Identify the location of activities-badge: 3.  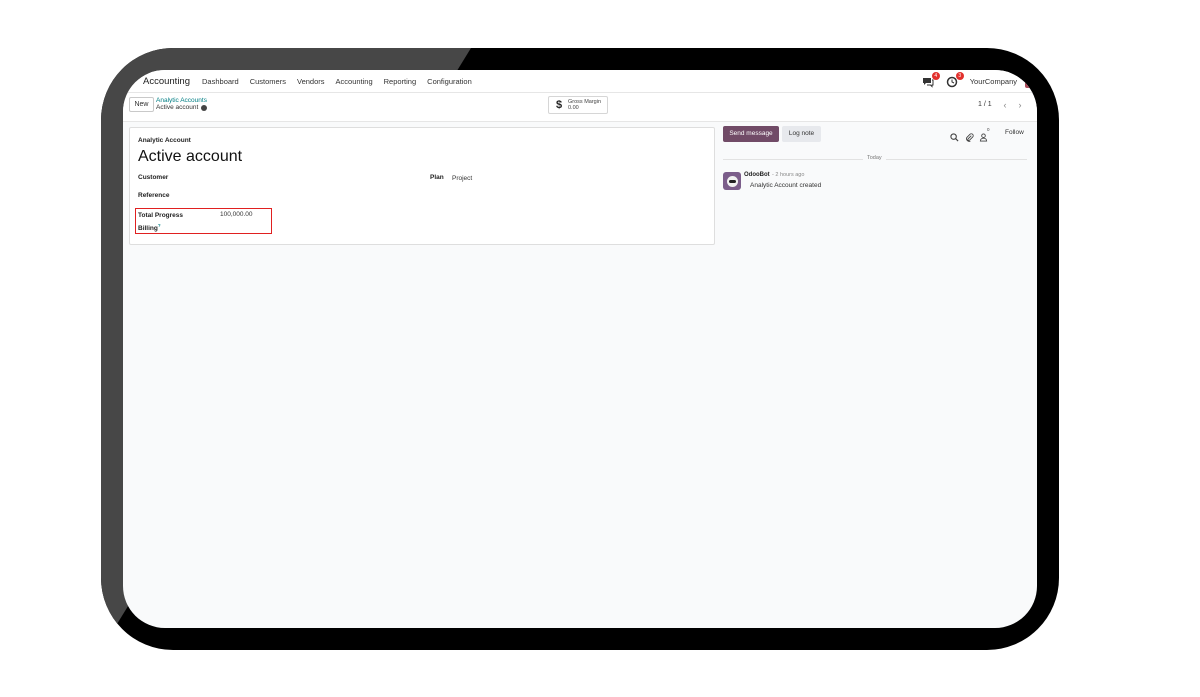
(959, 75).